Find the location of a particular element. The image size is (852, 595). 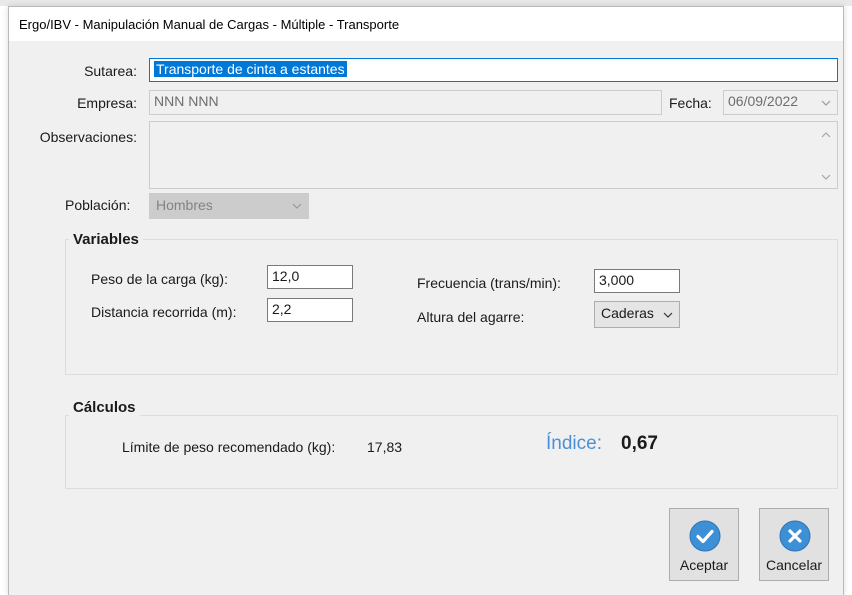

limite-label: Límite de peso recomendado (kg): is located at coordinates (229, 447).